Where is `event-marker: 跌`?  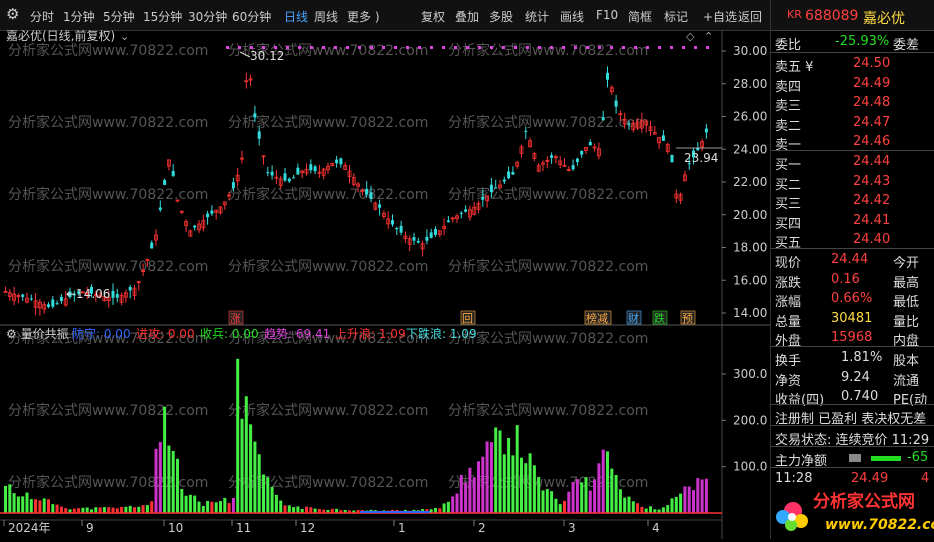
event-marker: 跌 is located at coordinates (659, 318).